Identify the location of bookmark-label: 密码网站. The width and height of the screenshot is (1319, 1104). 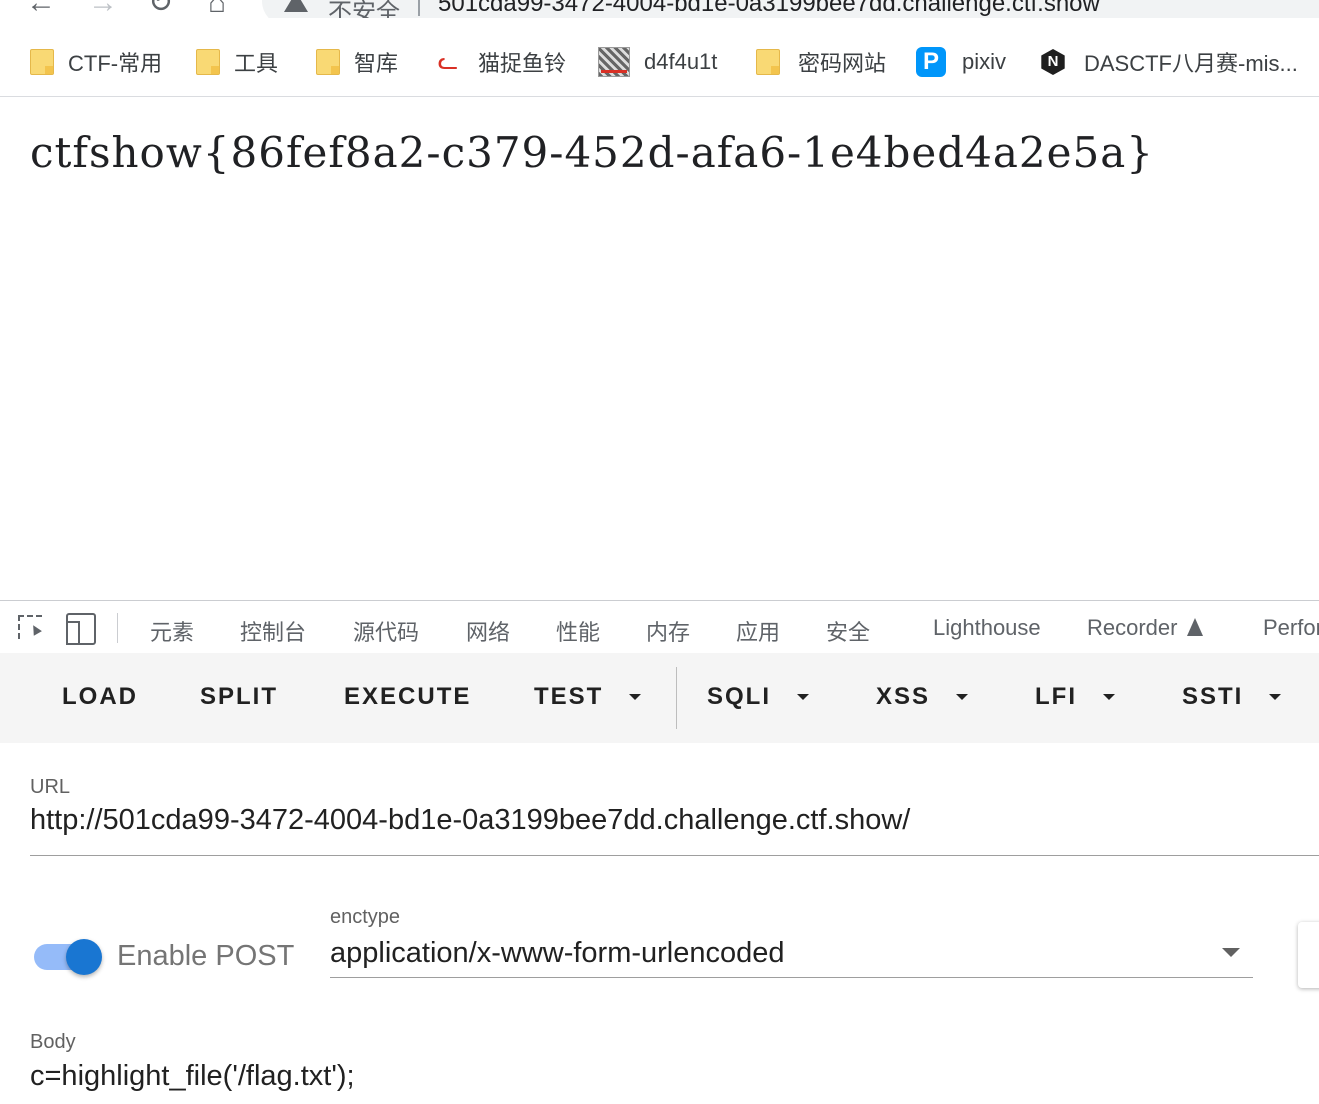
(842, 63).